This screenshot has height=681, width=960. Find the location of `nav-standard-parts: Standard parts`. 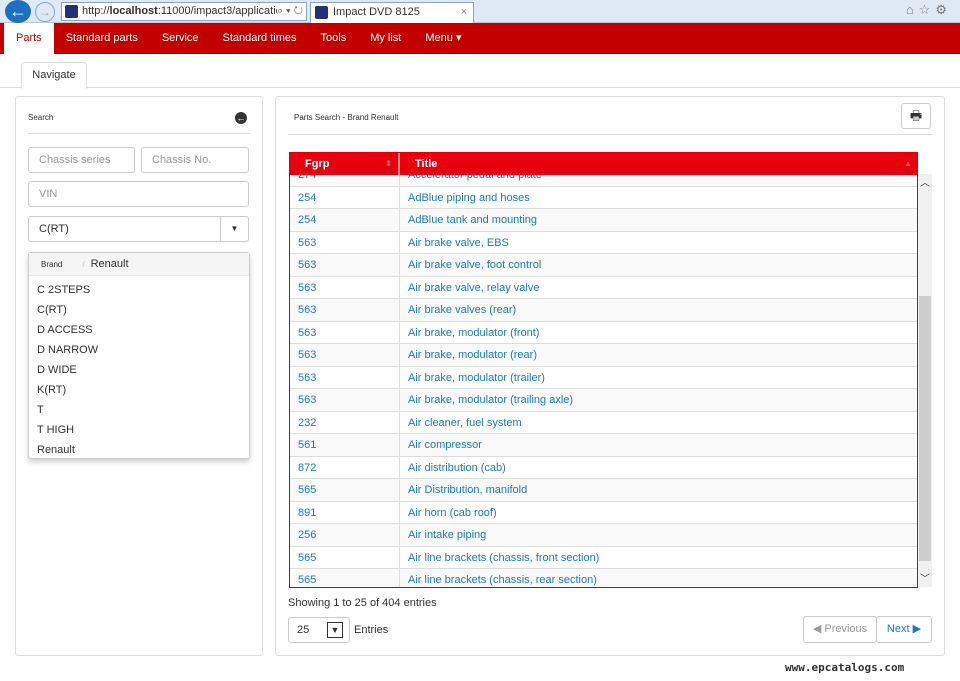

nav-standard-parts: Standard parts is located at coordinates (102, 38).